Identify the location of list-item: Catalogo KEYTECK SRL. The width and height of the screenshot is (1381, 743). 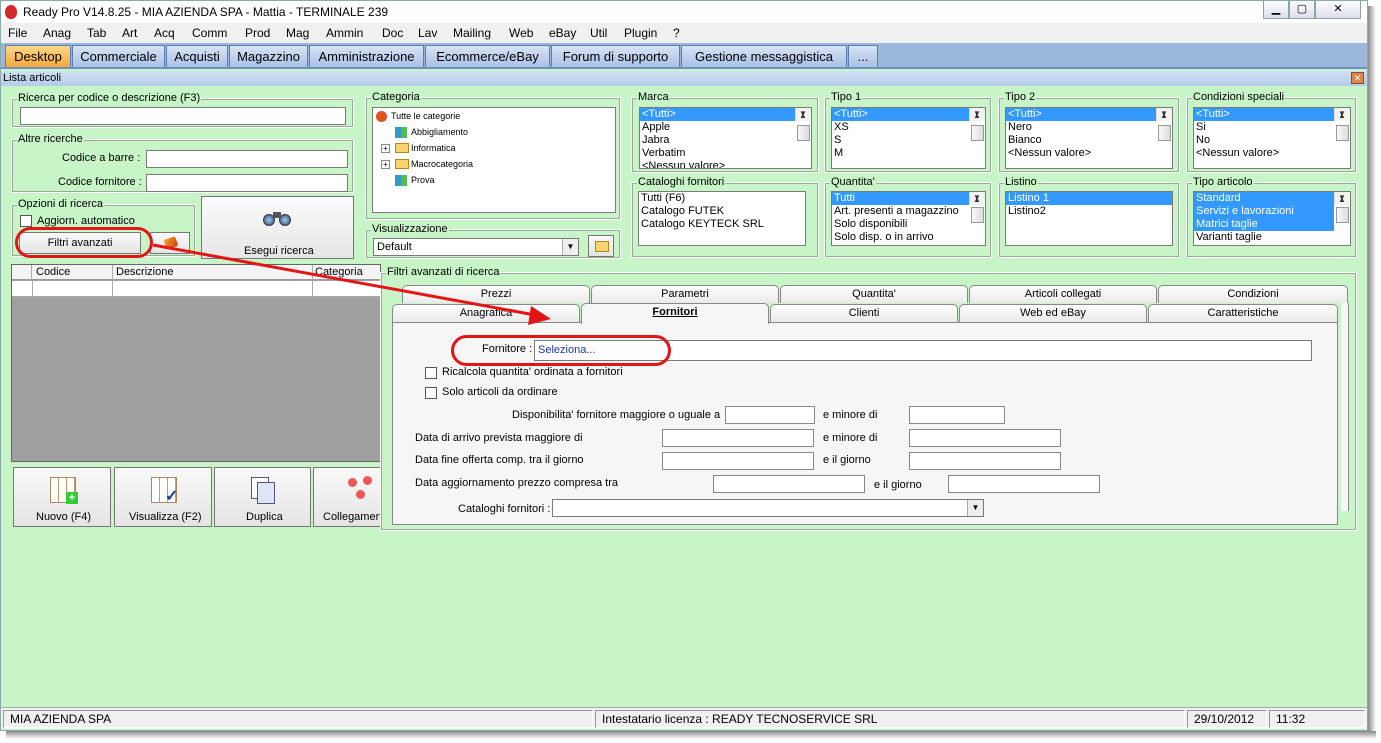
(722, 224).